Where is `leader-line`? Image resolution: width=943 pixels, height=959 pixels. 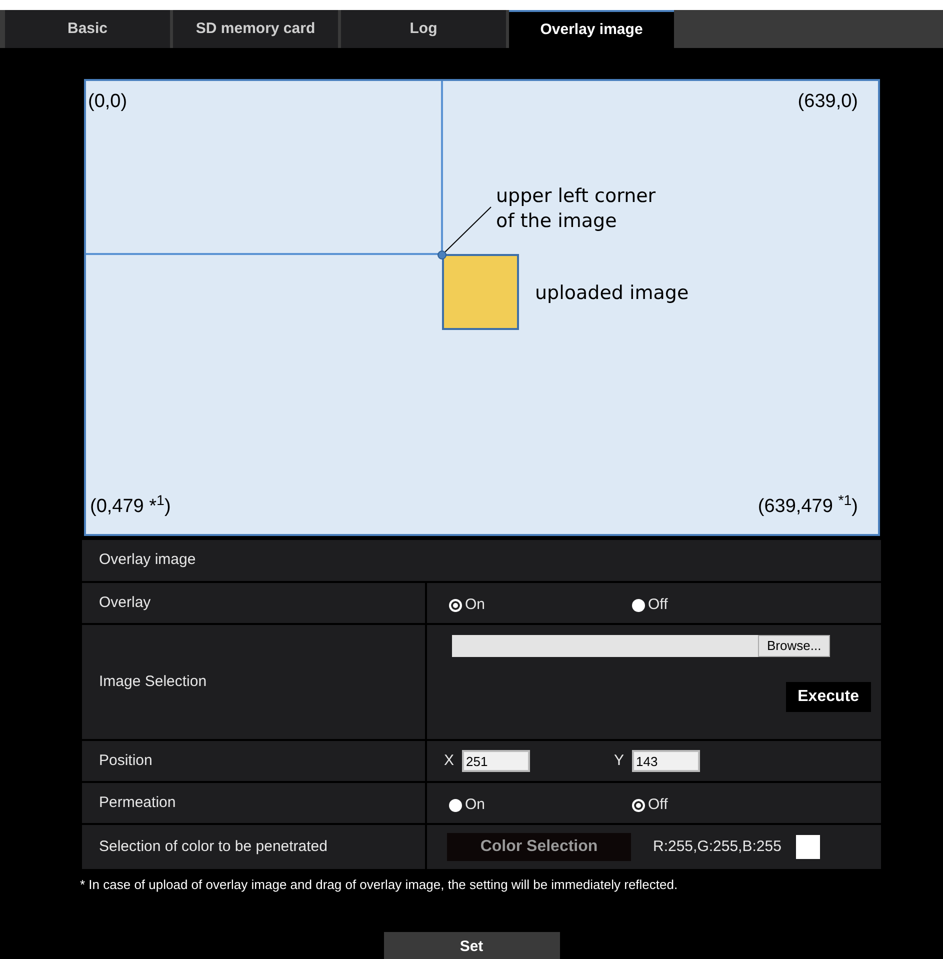 leader-line is located at coordinates (468, 230).